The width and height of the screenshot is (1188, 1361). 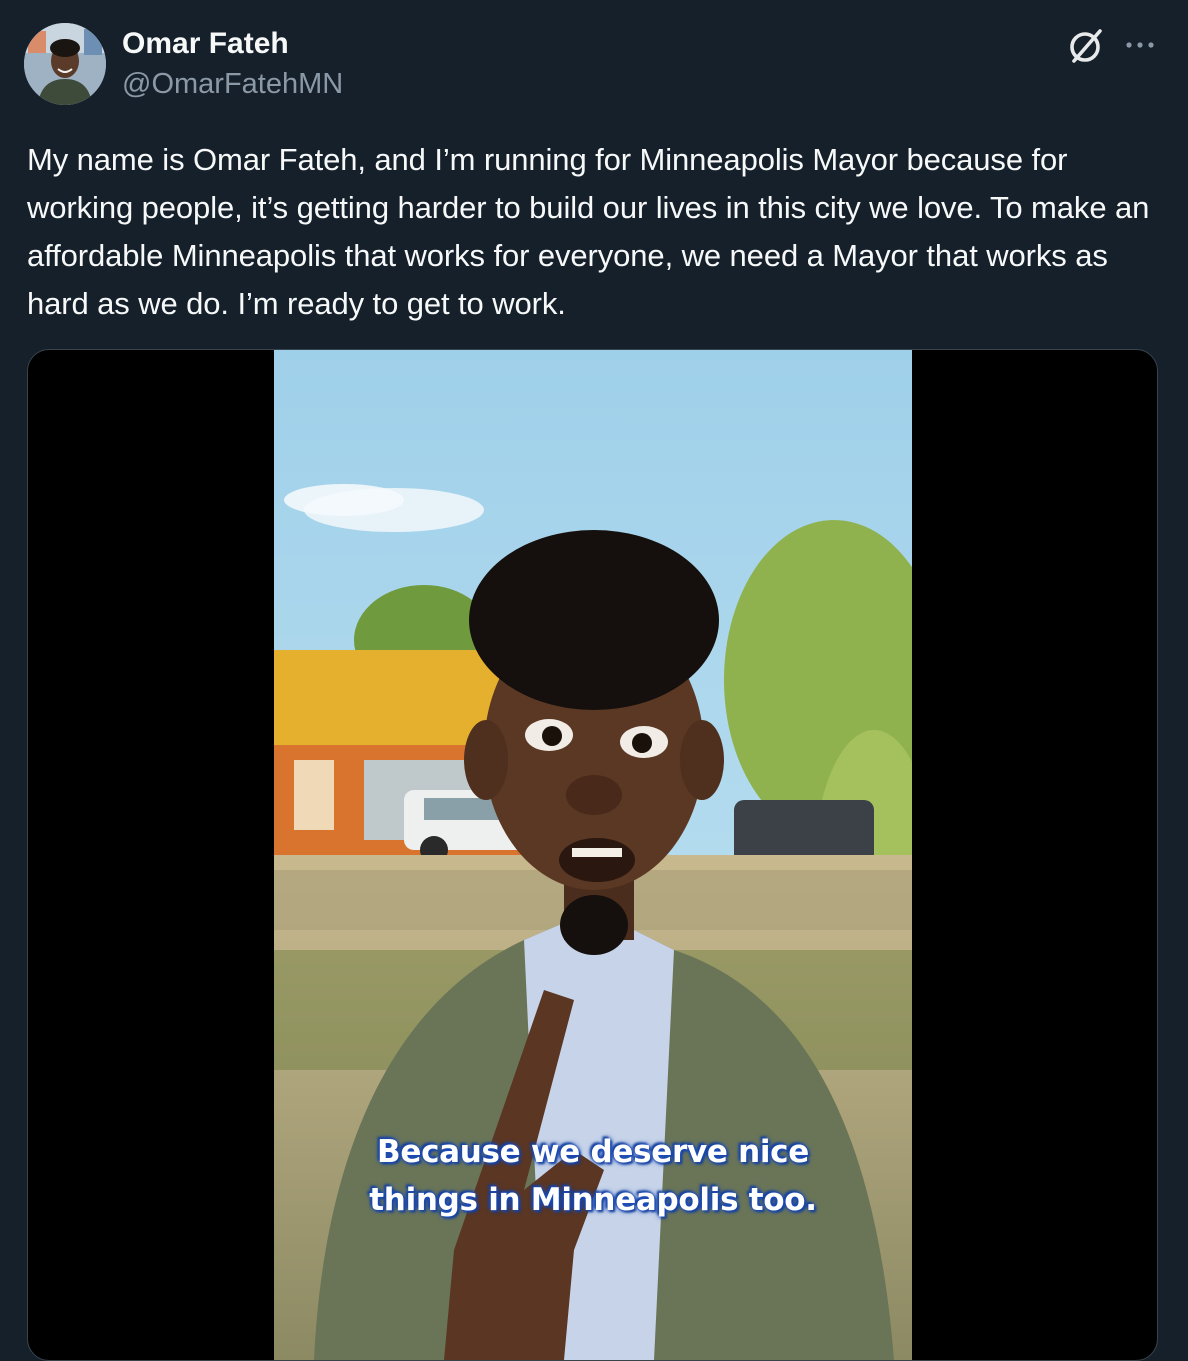 I want to click on author-handle: @OmarFatehMN, so click(x=232, y=84).